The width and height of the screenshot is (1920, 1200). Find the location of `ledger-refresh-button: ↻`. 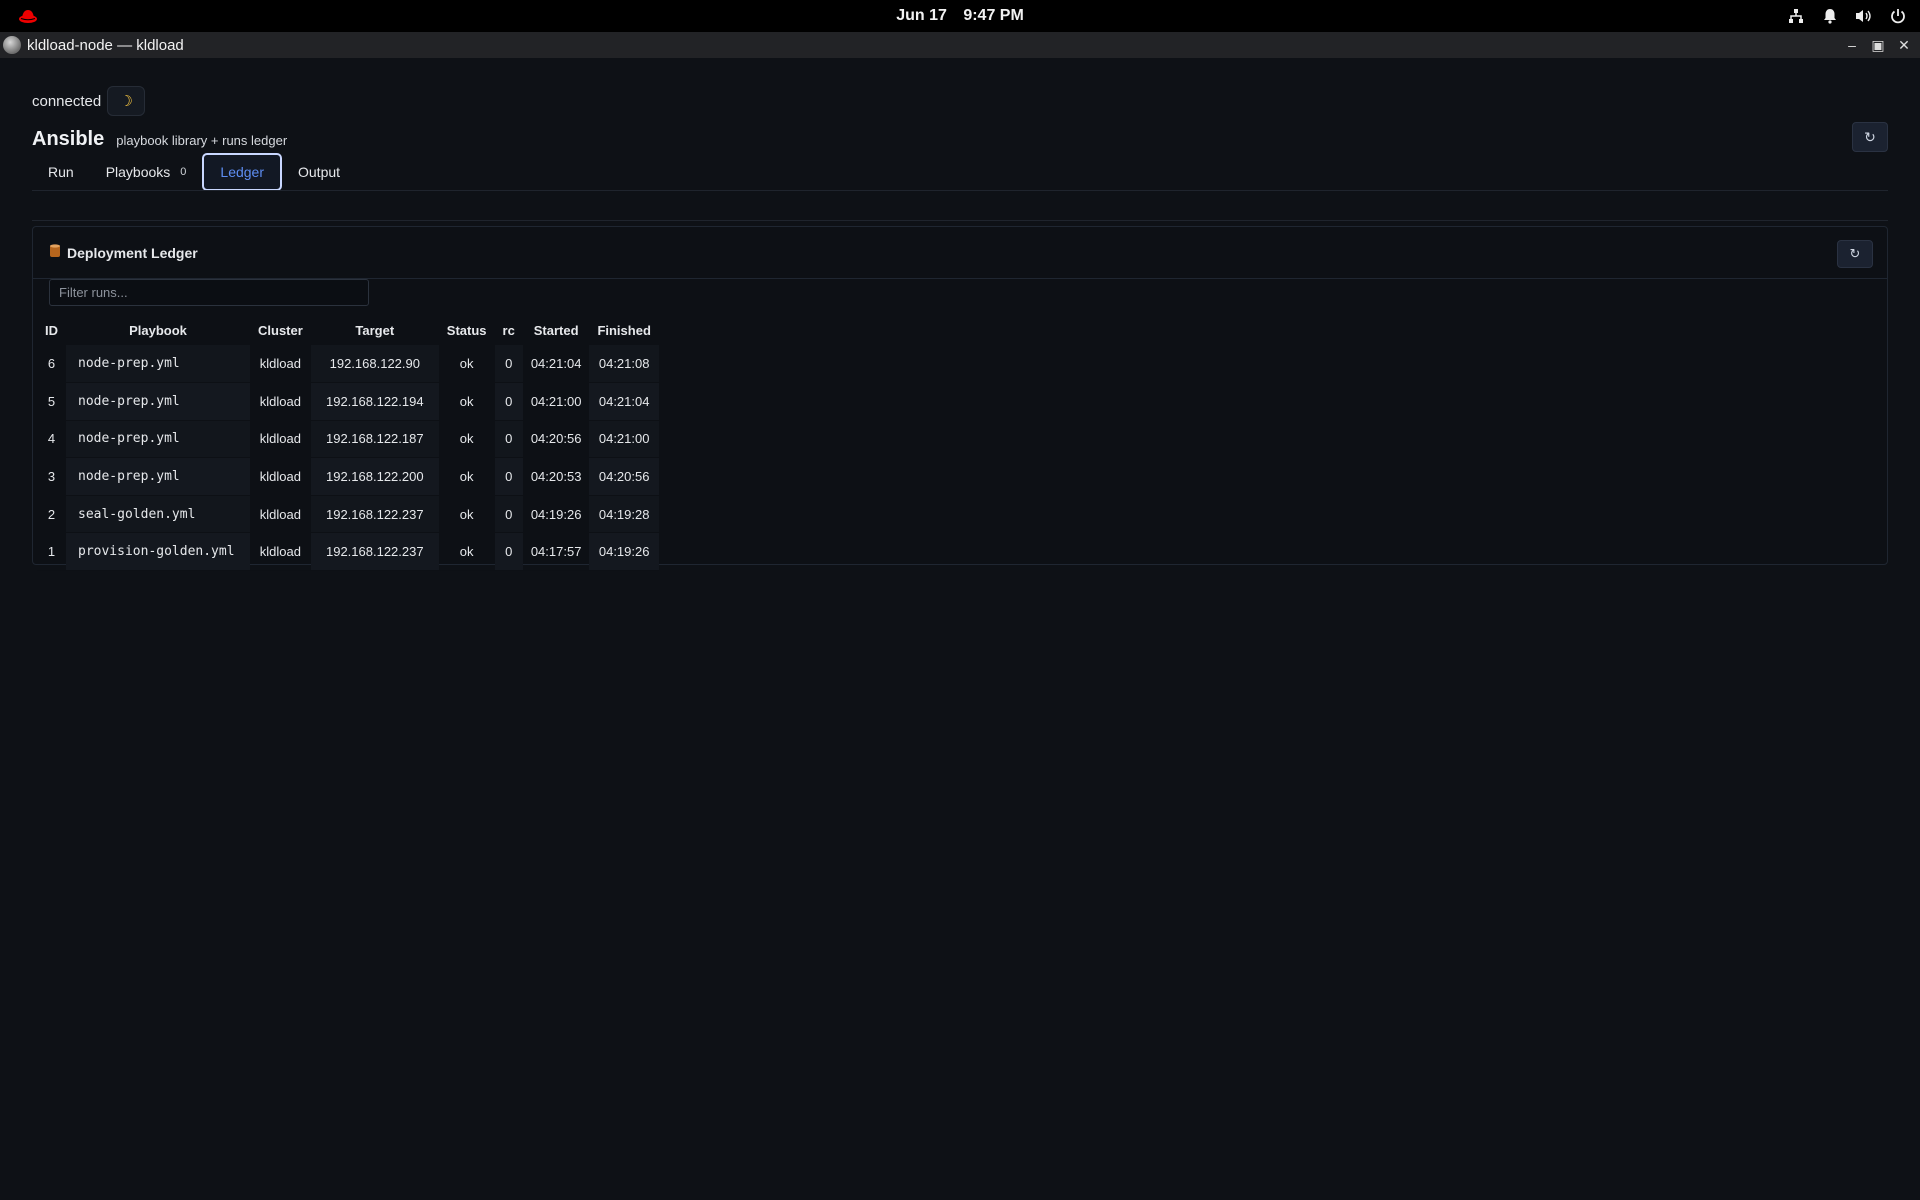

ledger-refresh-button: ↻ is located at coordinates (1855, 254).